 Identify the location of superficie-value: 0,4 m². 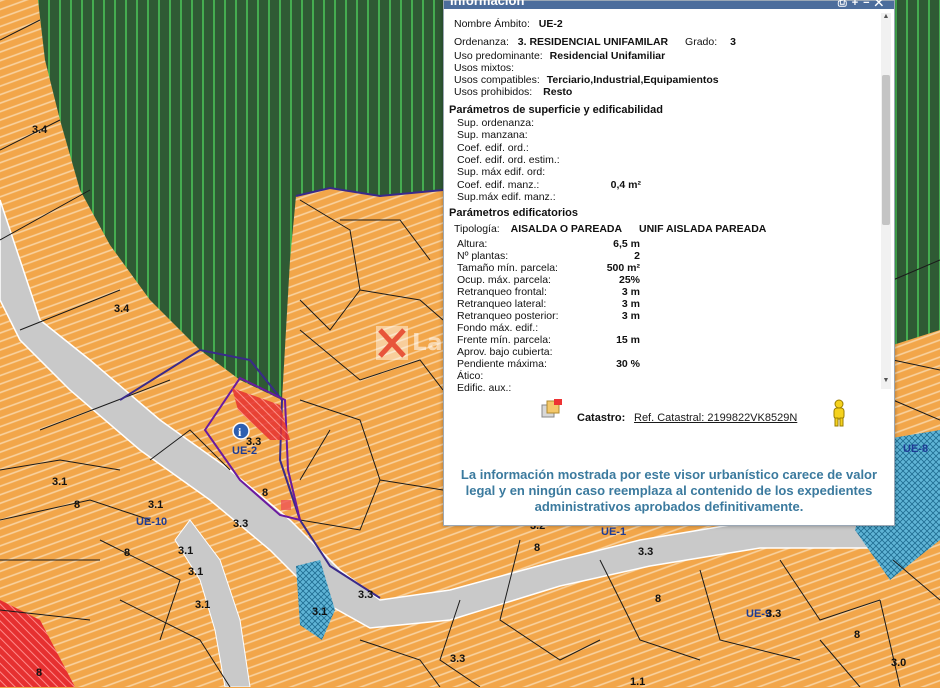
(625, 184).